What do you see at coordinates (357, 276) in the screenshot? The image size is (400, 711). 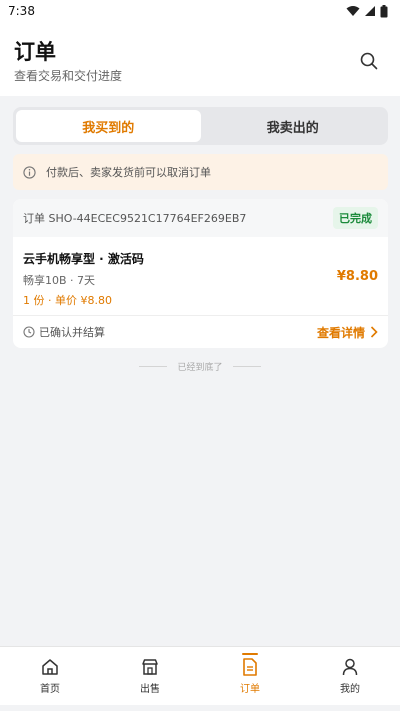 I see `item-total-price: ¥8.80` at bounding box center [357, 276].